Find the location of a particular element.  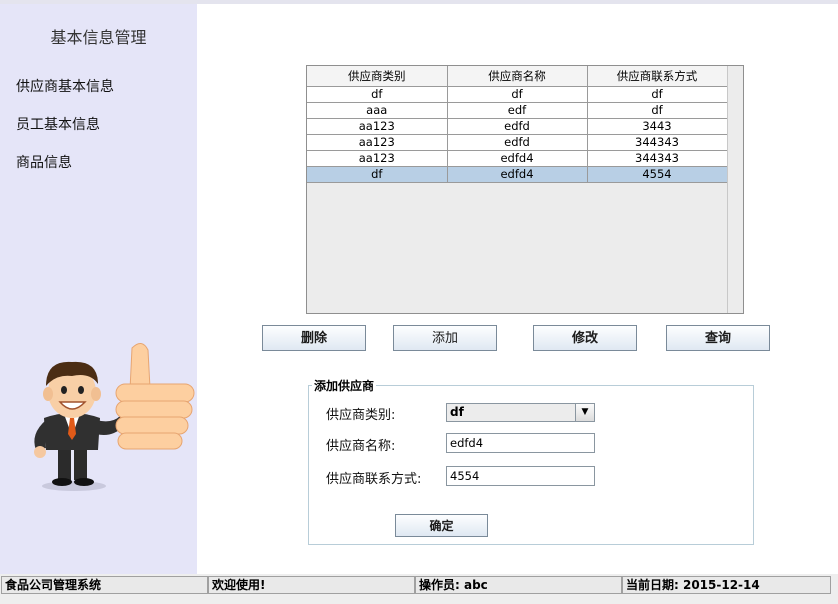

sidebar-item-employee-info: 员工基本信息 is located at coordinates (58, 124).